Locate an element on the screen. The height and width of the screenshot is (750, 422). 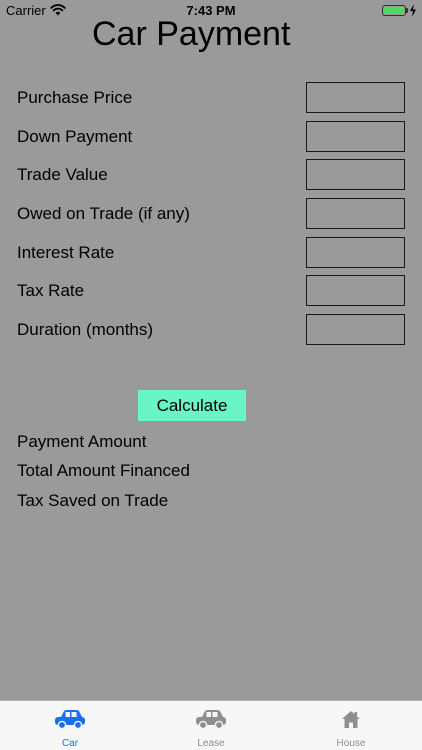
payment-amount-label: Payment Amount is located at coordinates (82, 441).